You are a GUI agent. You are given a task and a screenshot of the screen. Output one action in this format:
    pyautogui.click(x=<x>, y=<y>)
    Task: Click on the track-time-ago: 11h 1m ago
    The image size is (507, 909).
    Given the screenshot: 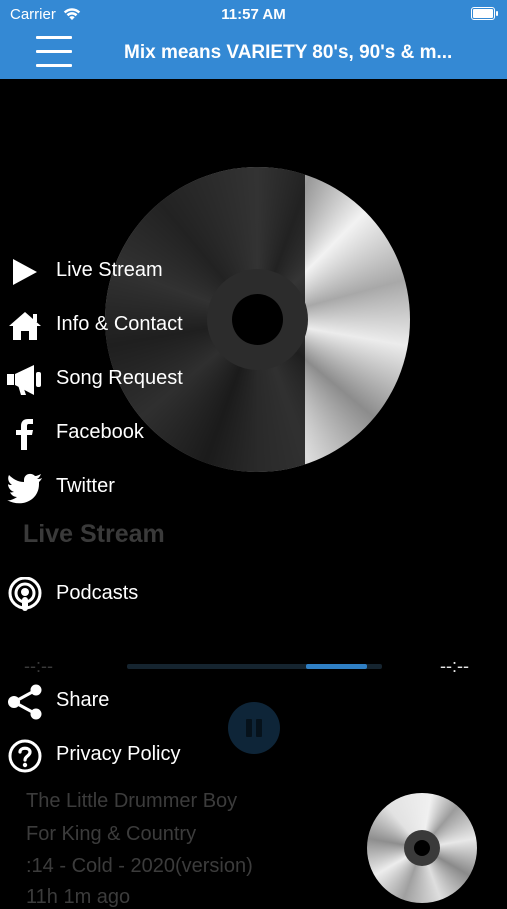 What is the action you would take?
    pyautogui.click(x=78, y=897)
    